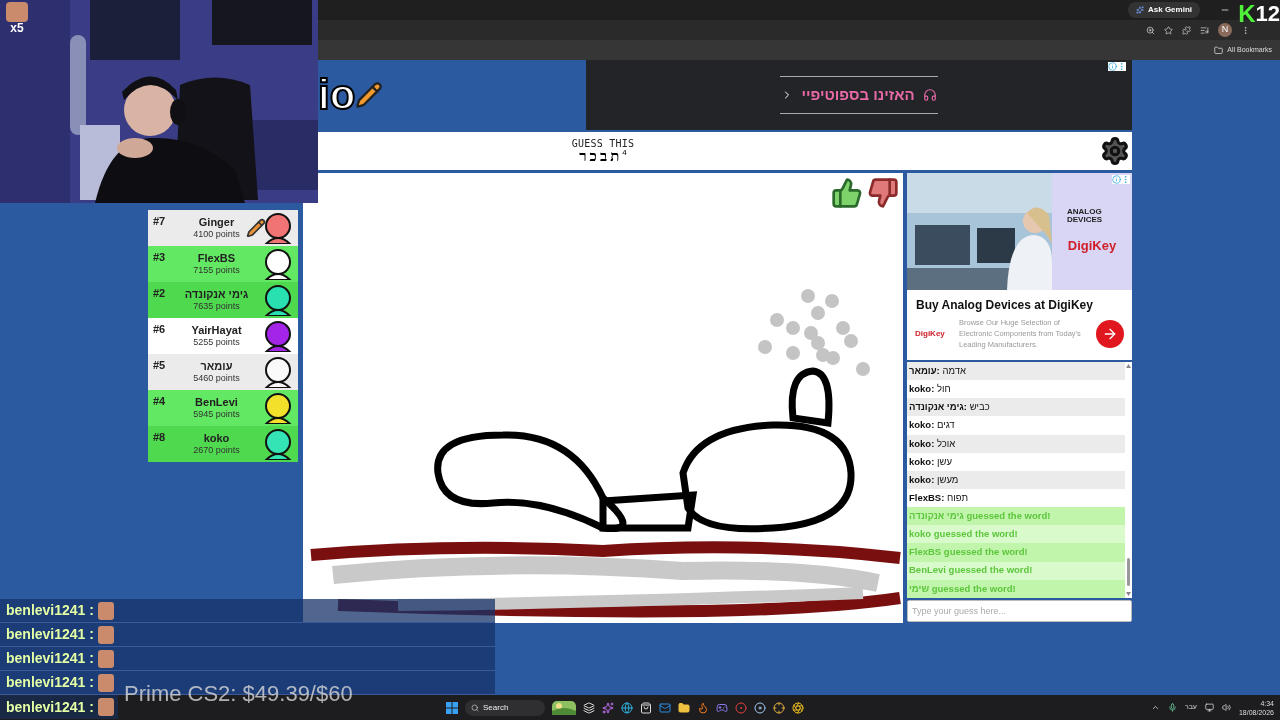 This screenshot has height=720, width=1280. I want to click on guess-label: GUESS THIS, so click(603, 143).